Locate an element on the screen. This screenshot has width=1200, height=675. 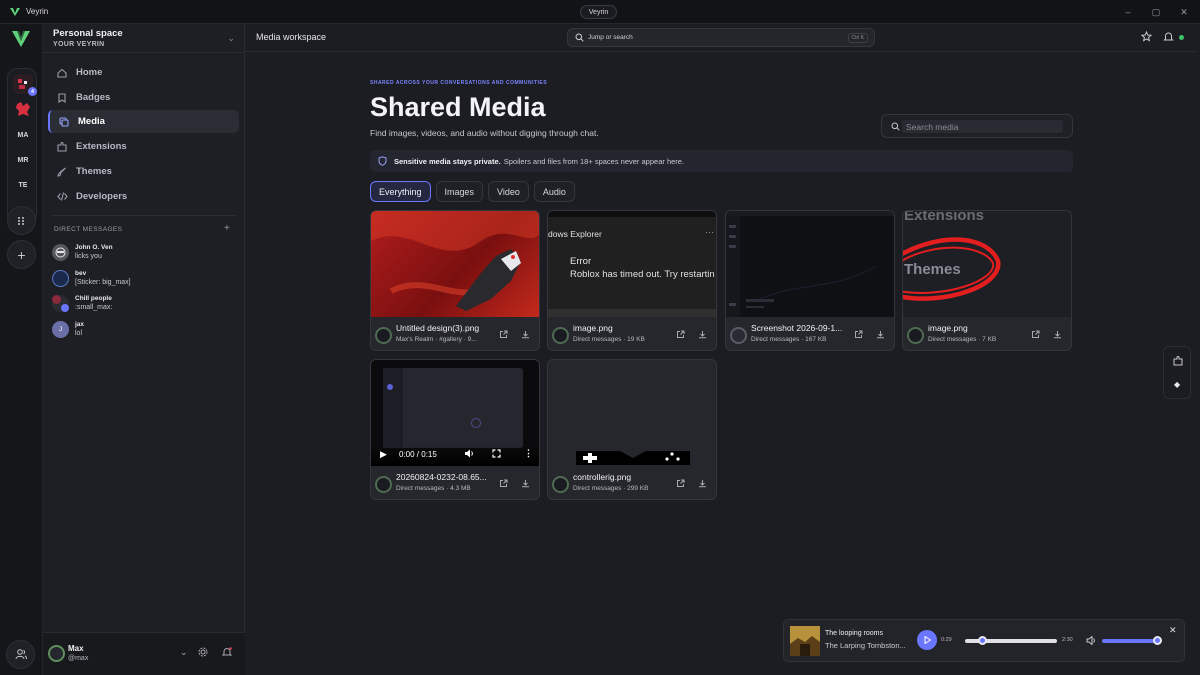
bell-icon is located at coordinates (227, 651).